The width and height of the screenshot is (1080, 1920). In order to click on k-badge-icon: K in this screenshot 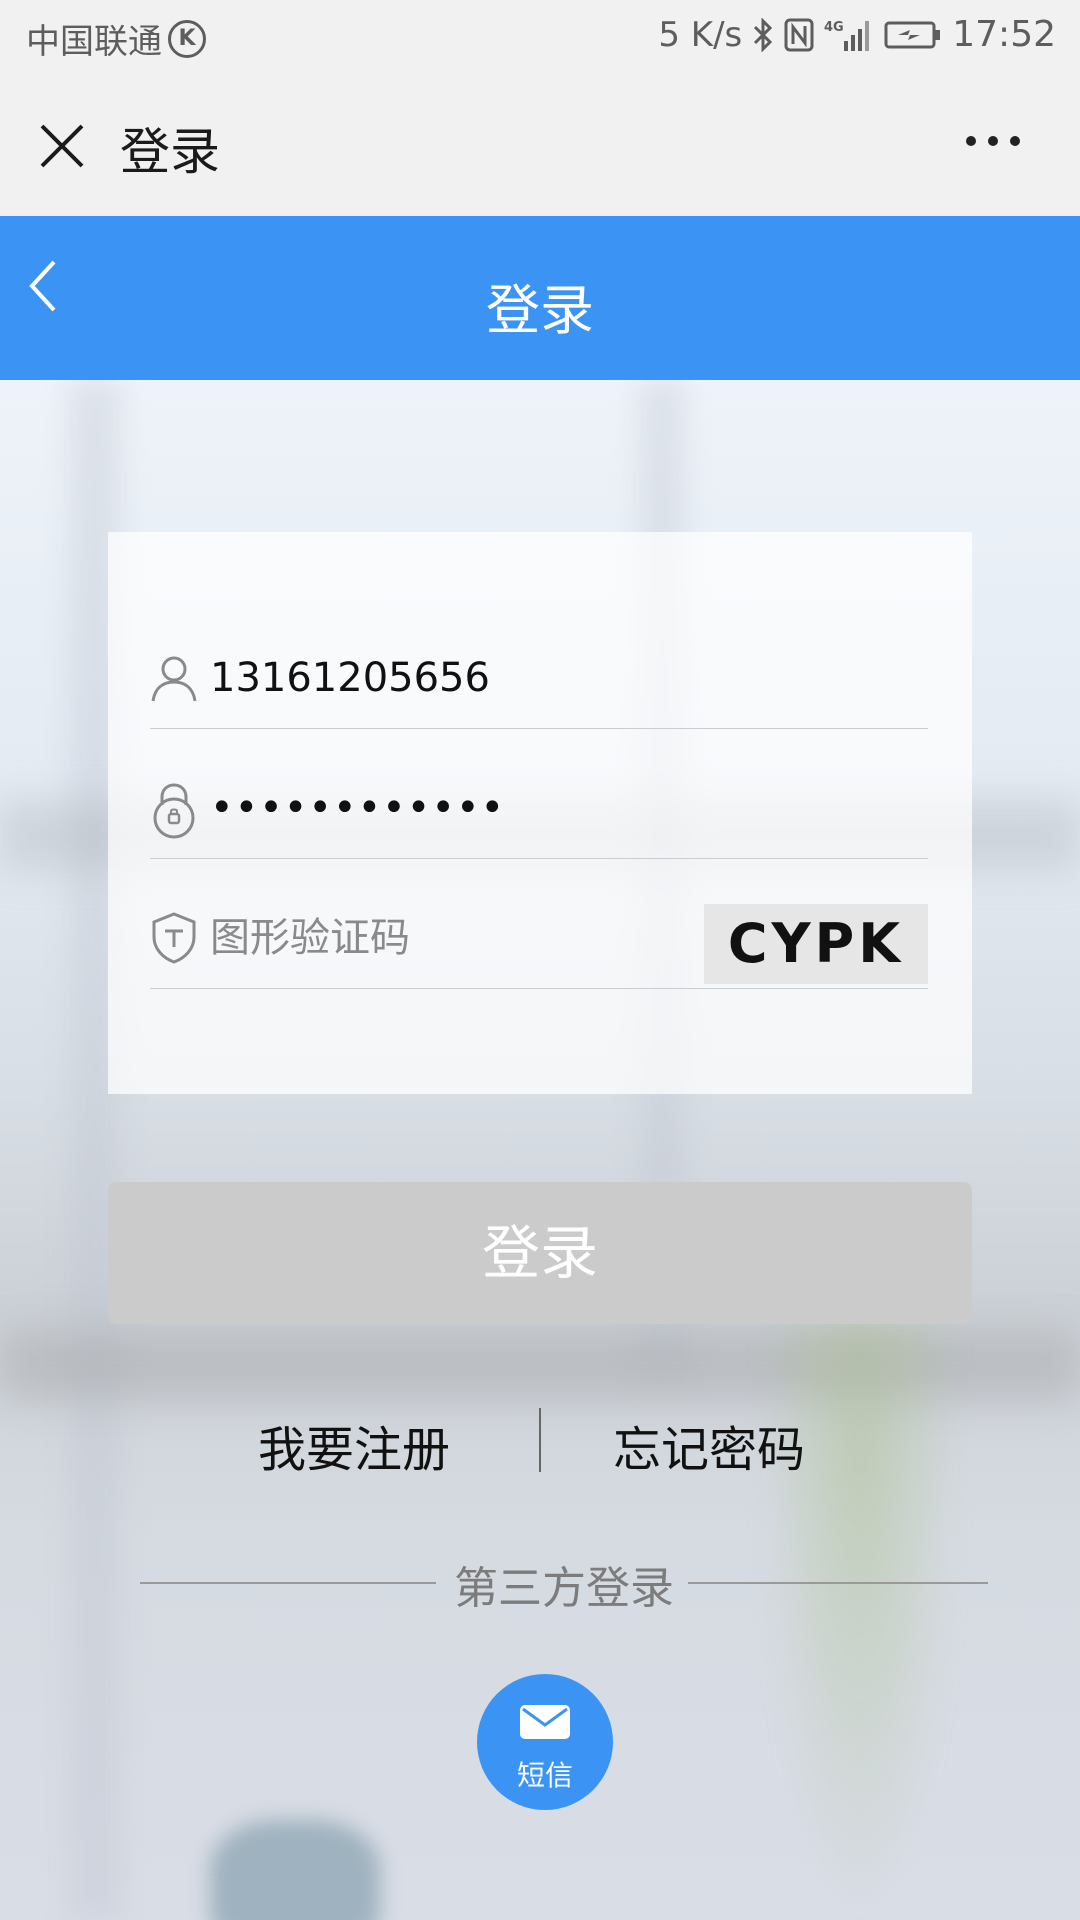, I will do `click(187, 38)`.